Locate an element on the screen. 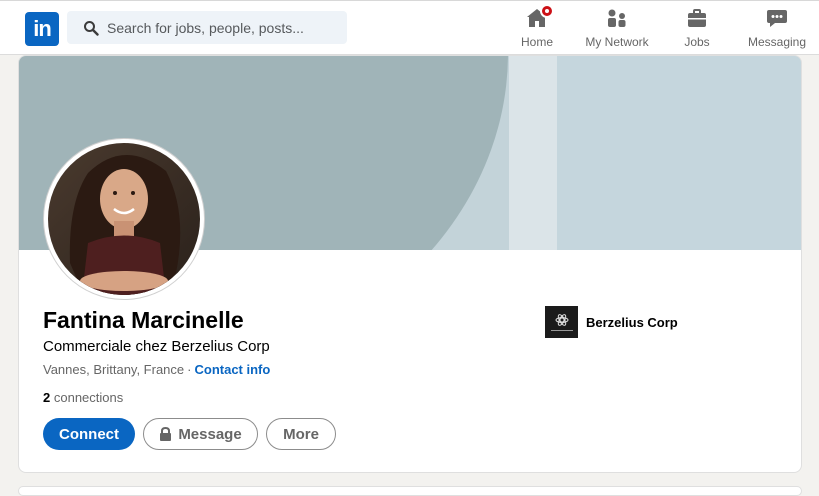  nav-item-messaging: Messaging is located at coordinates (777, 29).